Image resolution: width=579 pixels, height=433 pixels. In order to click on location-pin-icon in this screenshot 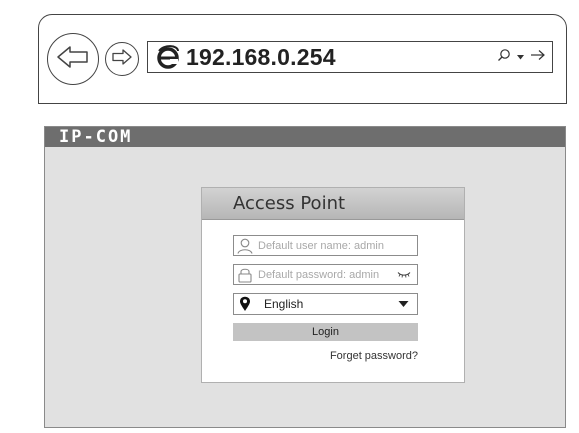, I will do `click(245, 304)`.